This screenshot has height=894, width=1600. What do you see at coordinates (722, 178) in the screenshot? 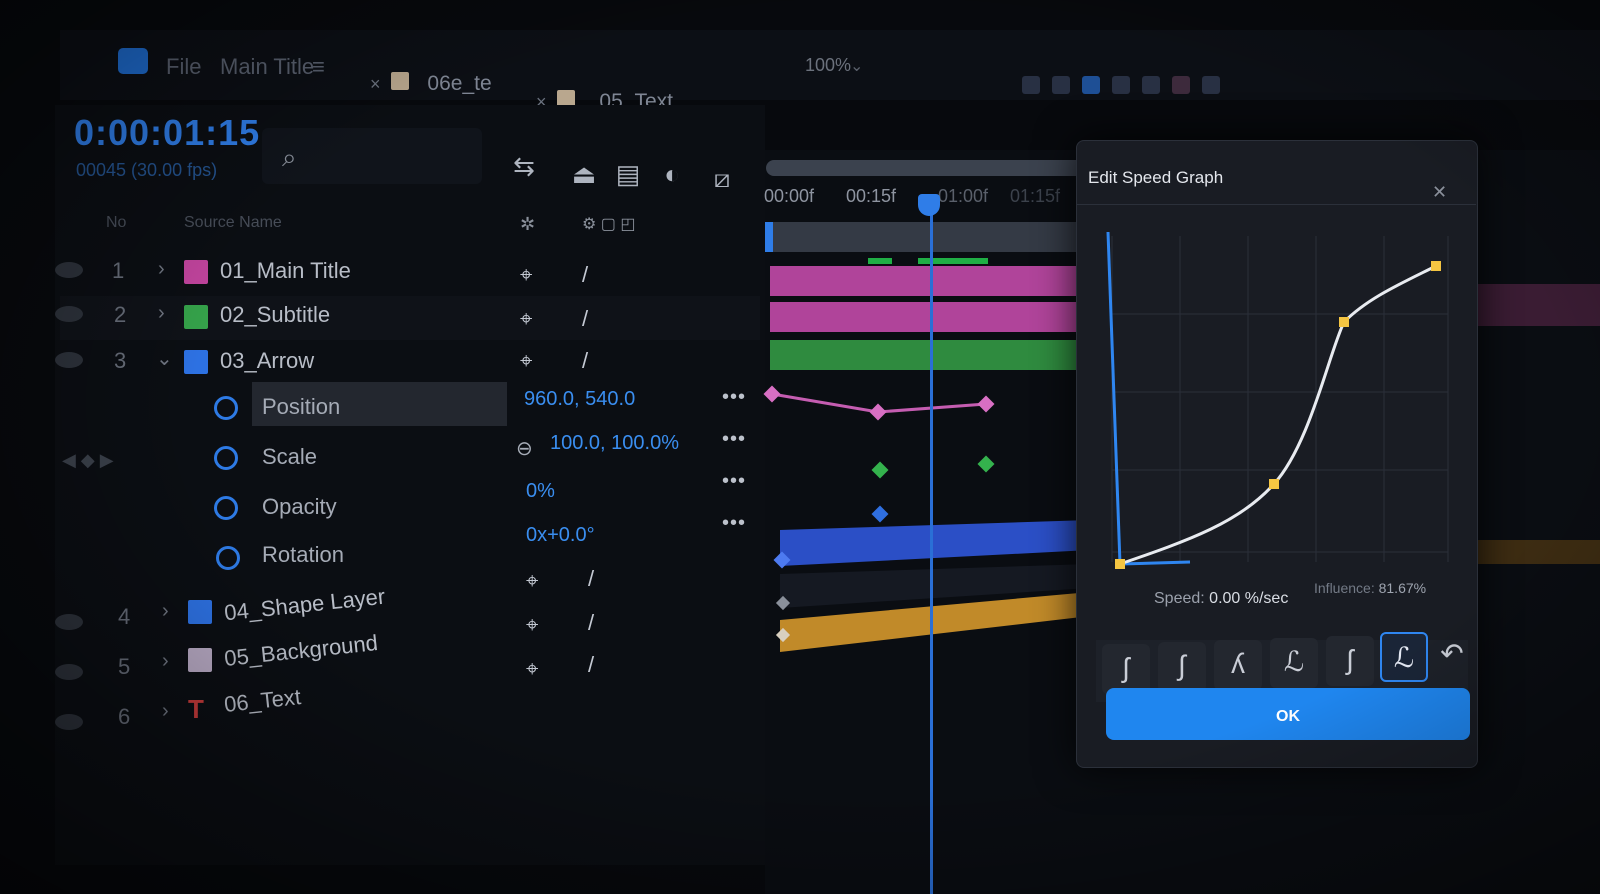
I see `graph-editor-icon: ⧄` at bounding box center [722, 178].